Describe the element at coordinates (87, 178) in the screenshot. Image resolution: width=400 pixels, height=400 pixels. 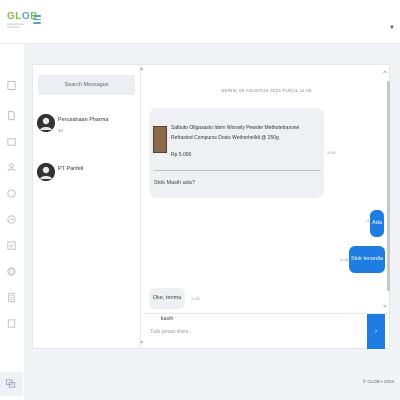
I see `contact-item: PT Panfeli` at that location.